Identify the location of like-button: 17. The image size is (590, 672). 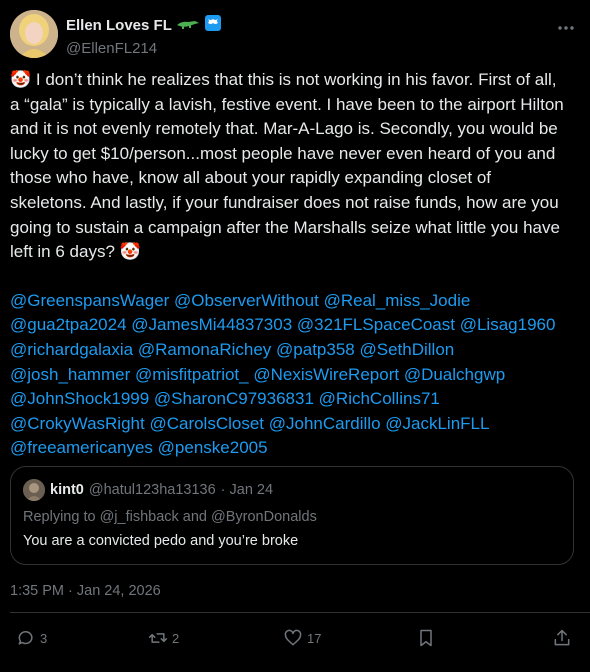
(302, 638).